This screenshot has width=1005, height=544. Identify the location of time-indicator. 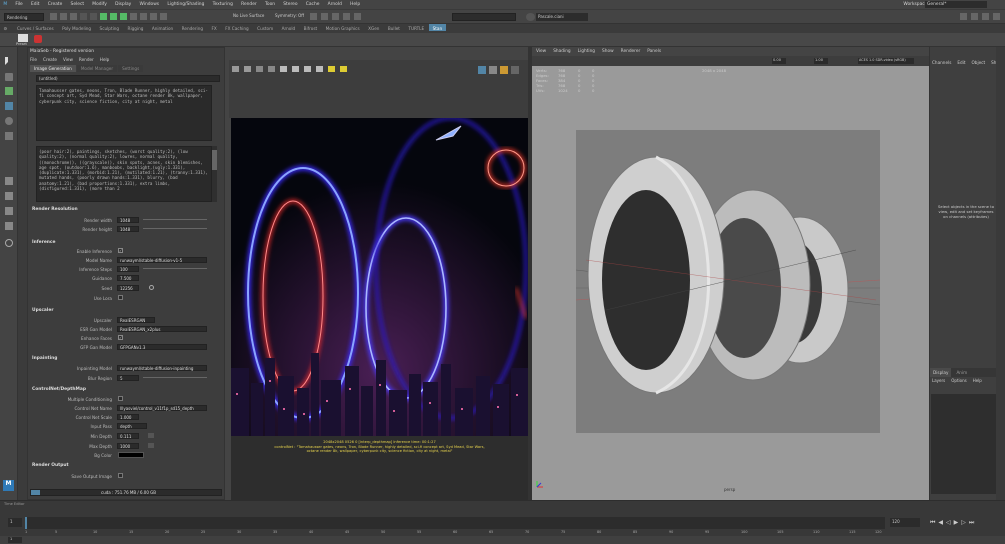
(26, 523).